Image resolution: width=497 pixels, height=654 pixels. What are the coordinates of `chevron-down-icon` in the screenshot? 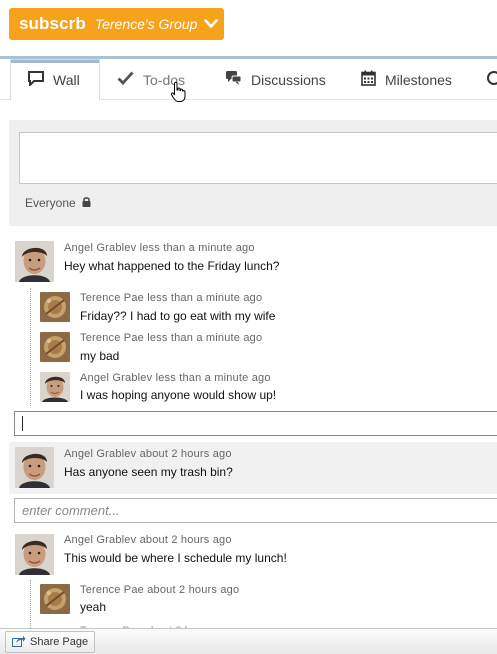 It's located at (211, 24).